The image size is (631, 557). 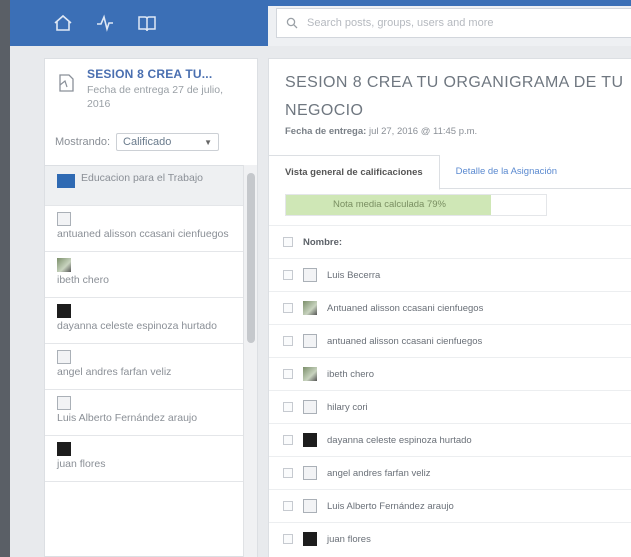 I want to click on student-name: ibeth chero, so click(x=350, y=374).